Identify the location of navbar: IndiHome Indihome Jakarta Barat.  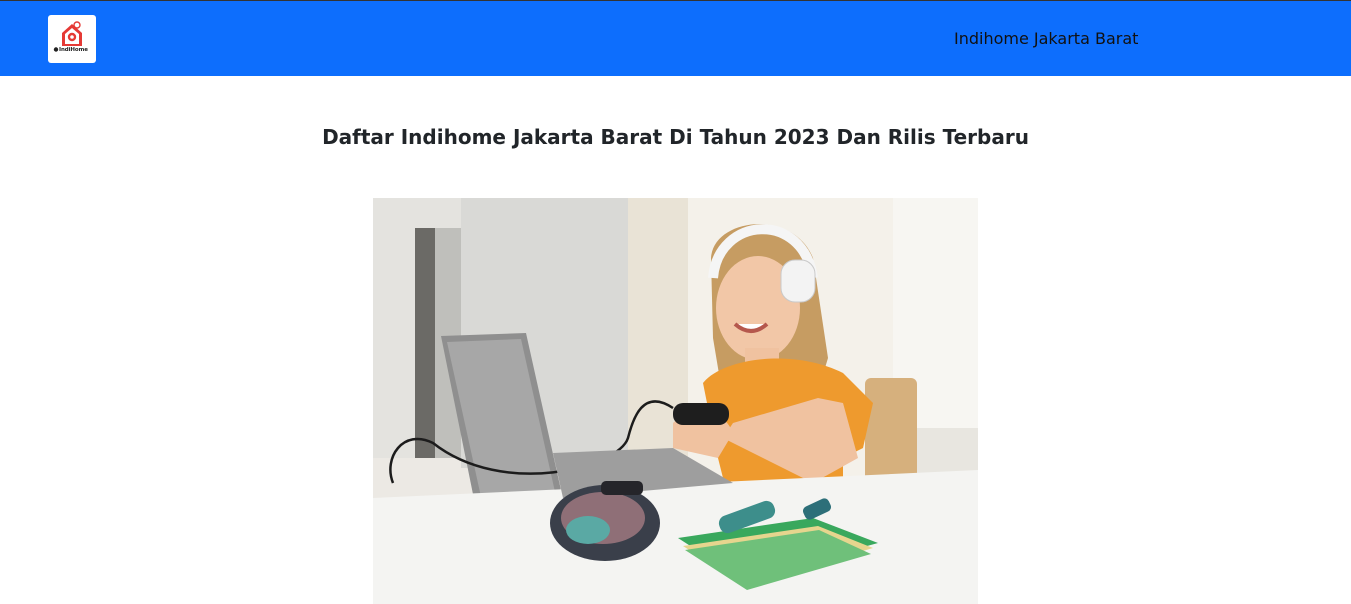
(675, 38).